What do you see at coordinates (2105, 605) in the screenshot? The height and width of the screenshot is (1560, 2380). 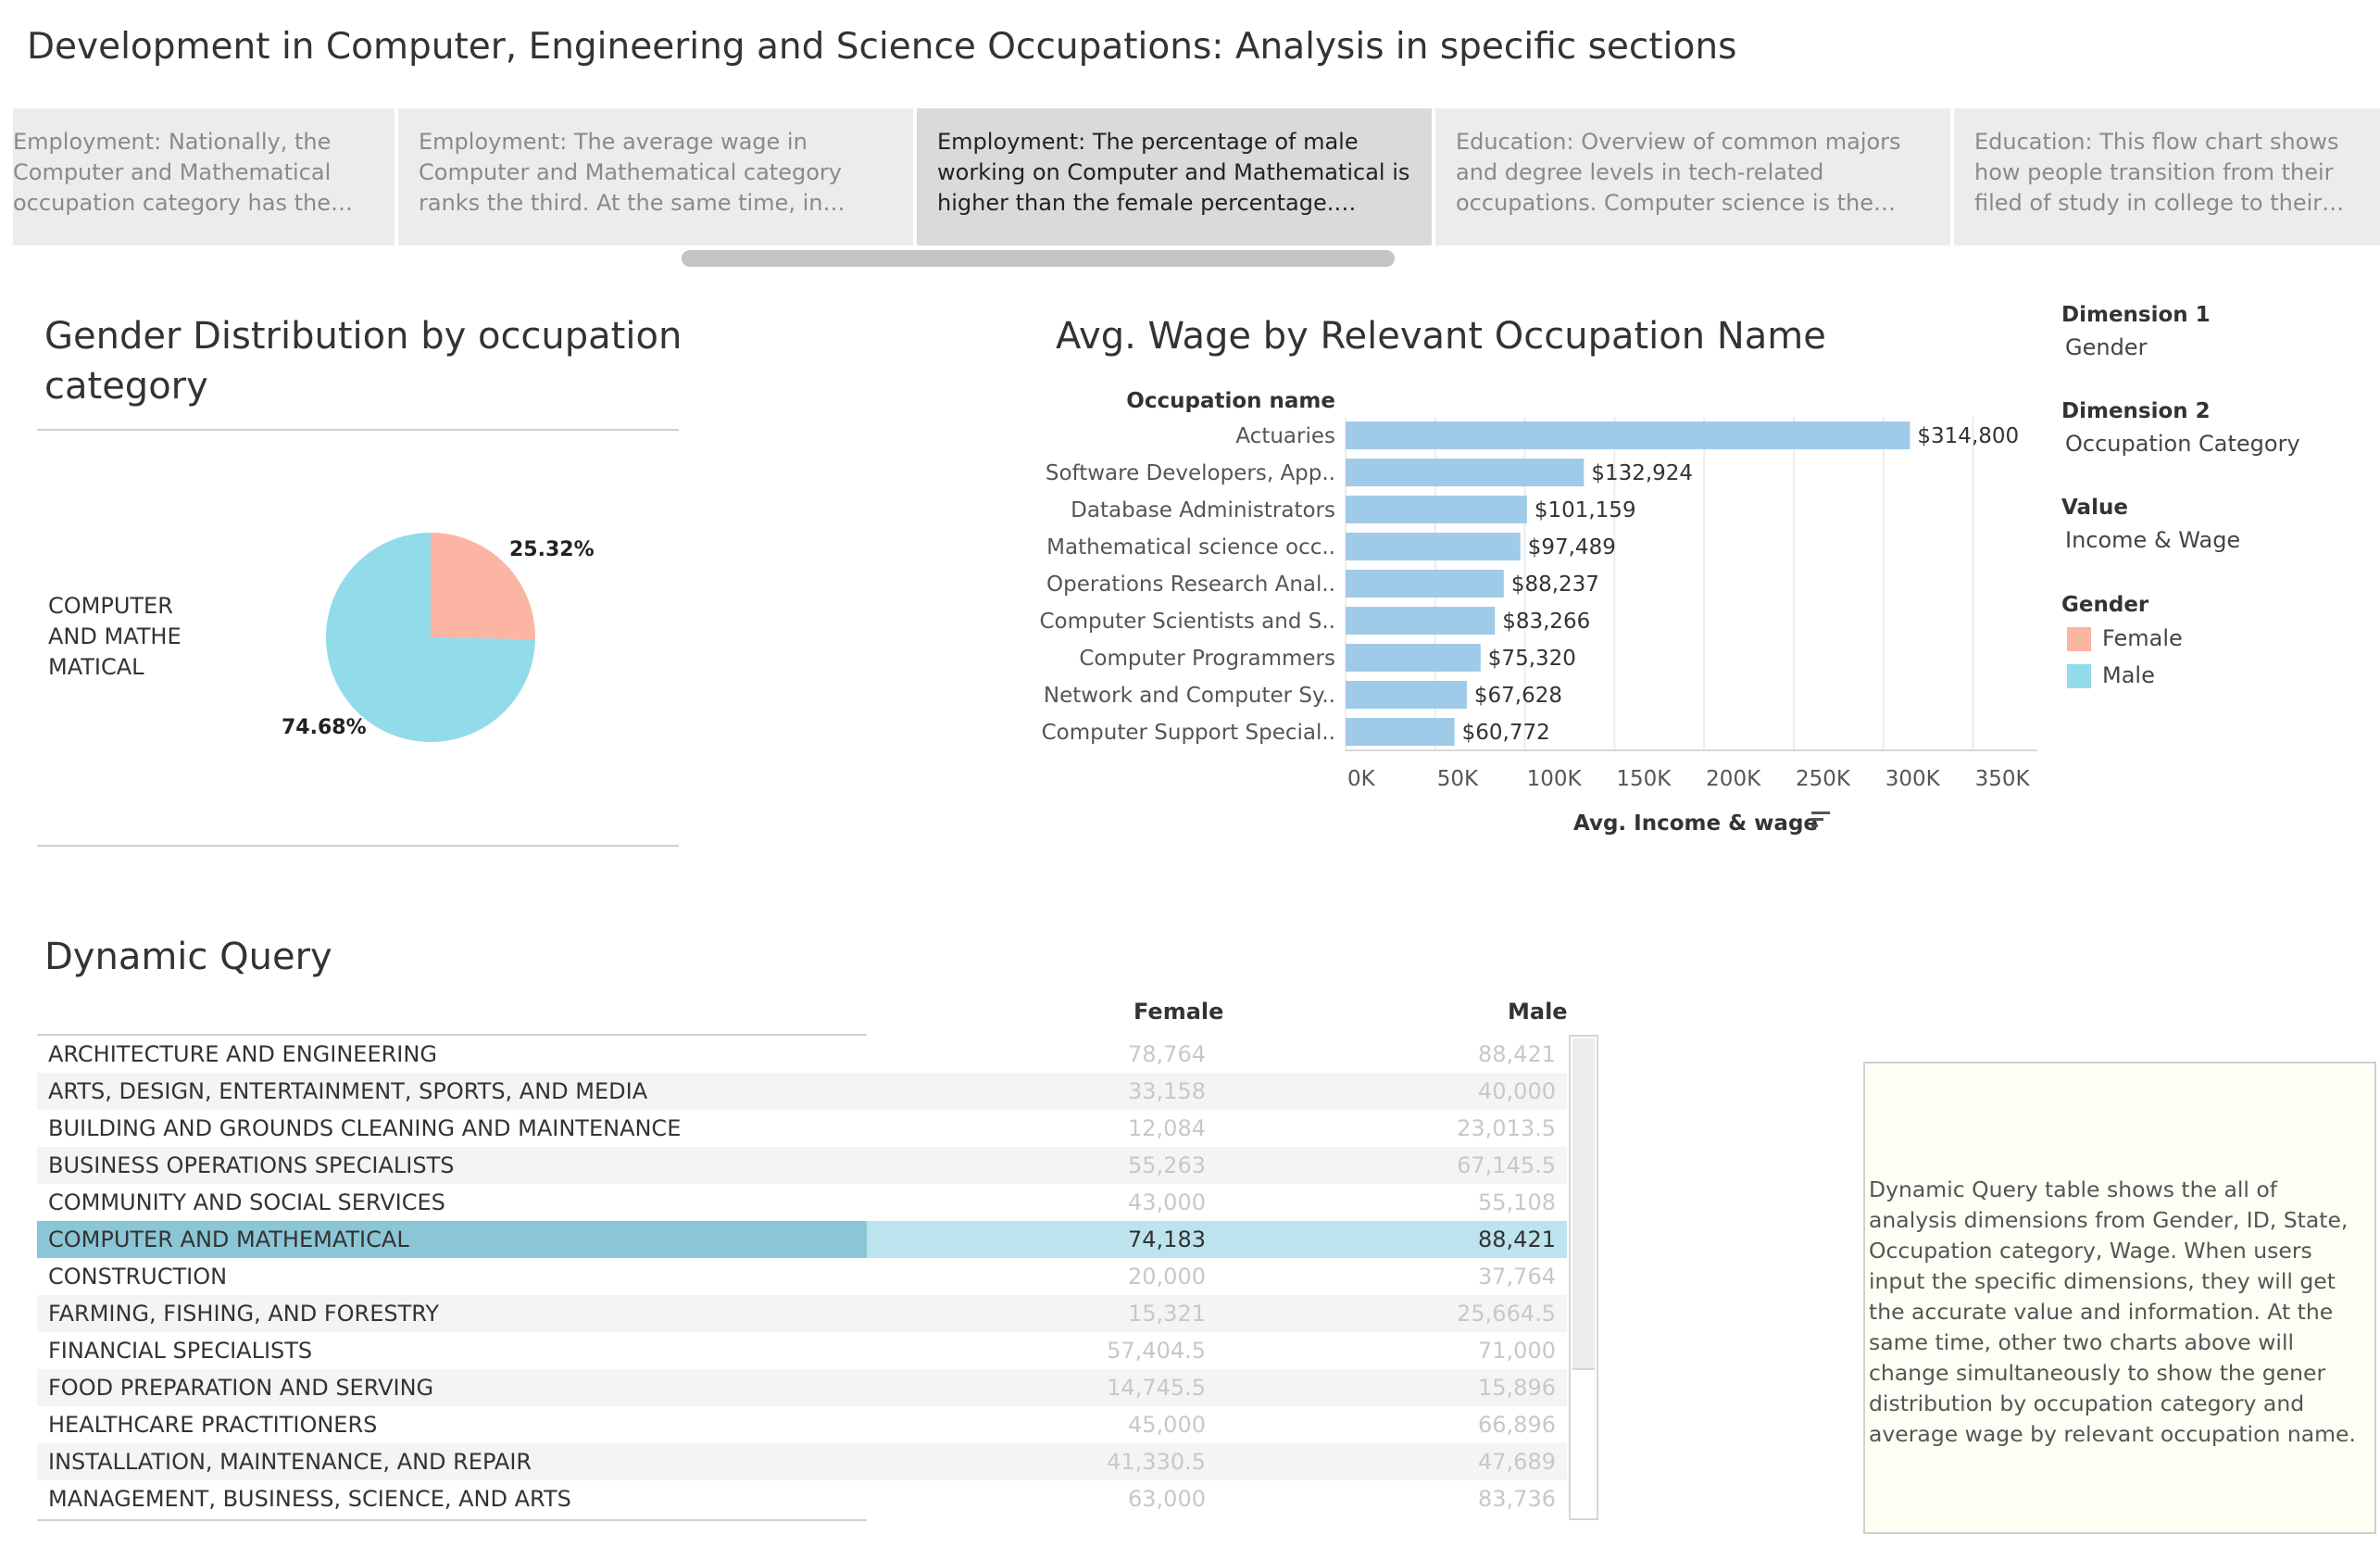 I see `gender-legend-title: Gender` at bounding box center [2105, 605].